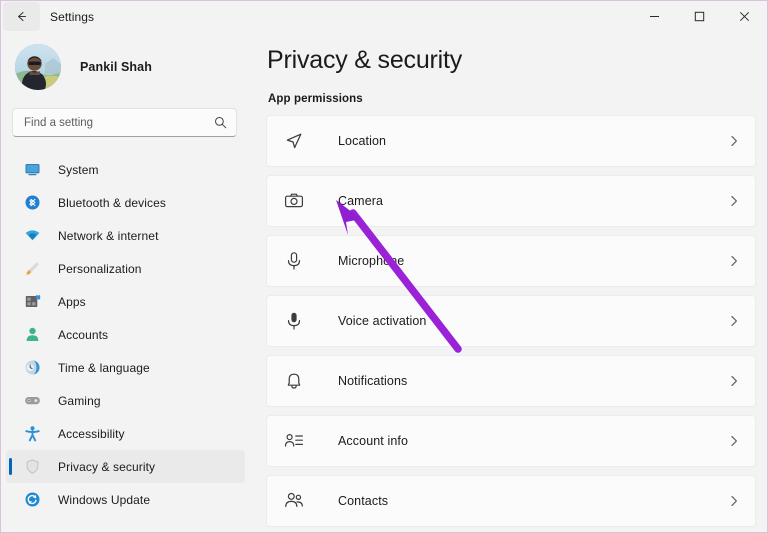  I want to click on wifi-icon, so click(32, 236).